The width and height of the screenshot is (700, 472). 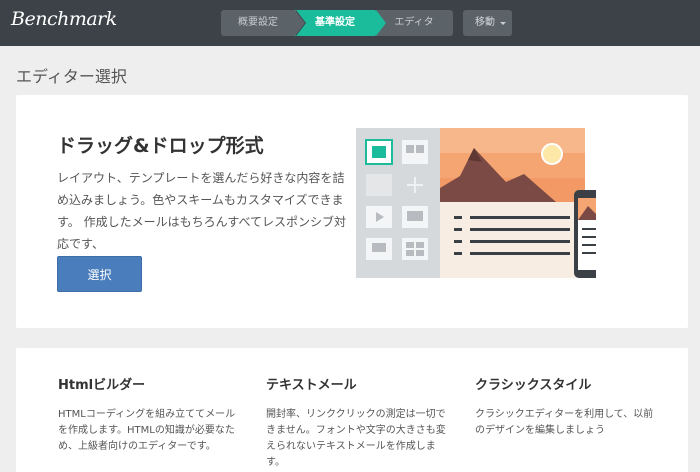 I want to click on step-criteria: 基準設定, so click(x=340, y=23).